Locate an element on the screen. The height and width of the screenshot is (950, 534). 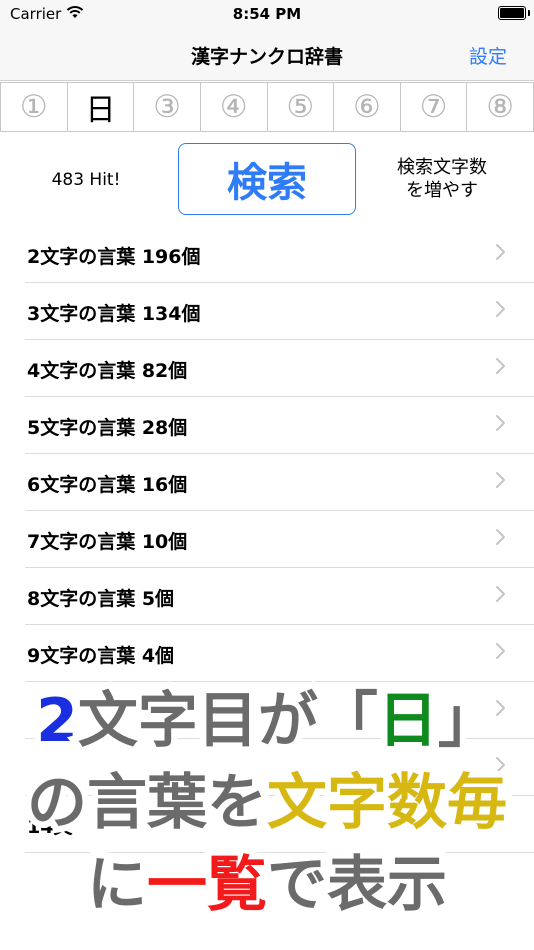
list-item: 5文字の言葉 28個 is located at coordinates (279, 425).